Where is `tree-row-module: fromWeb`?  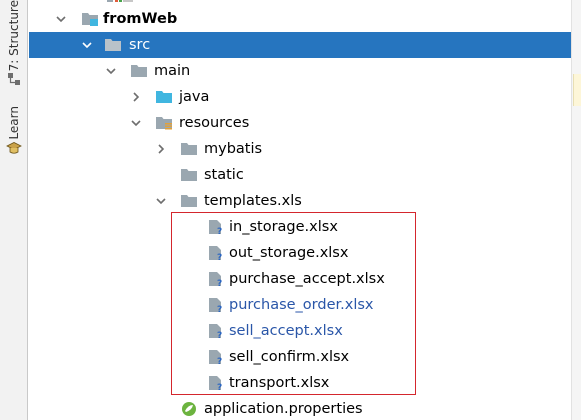
tree-row-module: fromWeb is located at coordinates (305, 19).